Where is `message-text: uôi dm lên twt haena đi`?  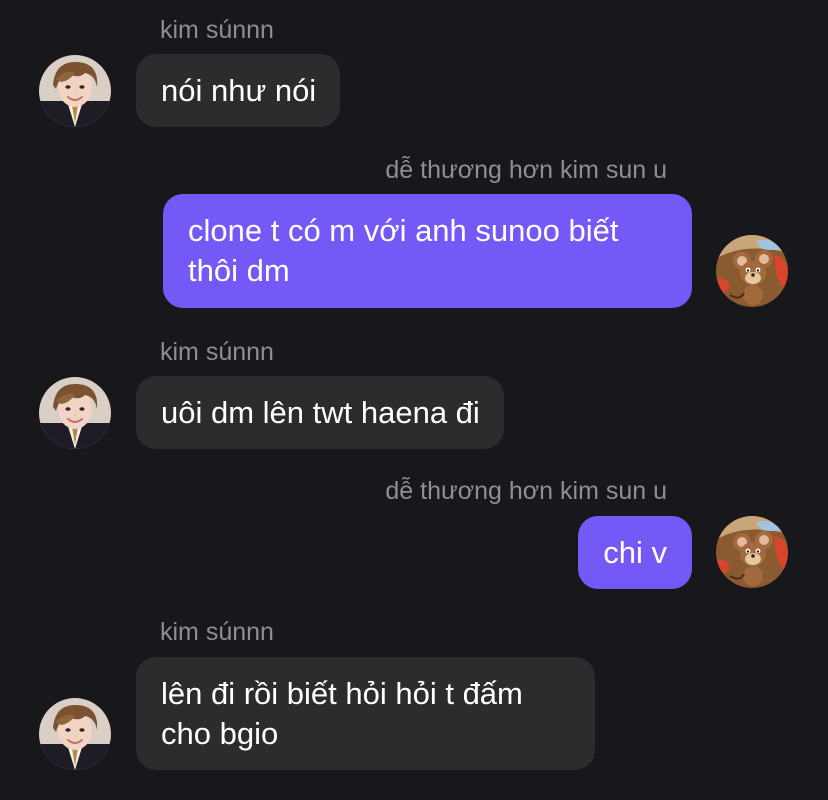 message-text: uôi dm lên twt haena đi is located at coordinates (320, 412).